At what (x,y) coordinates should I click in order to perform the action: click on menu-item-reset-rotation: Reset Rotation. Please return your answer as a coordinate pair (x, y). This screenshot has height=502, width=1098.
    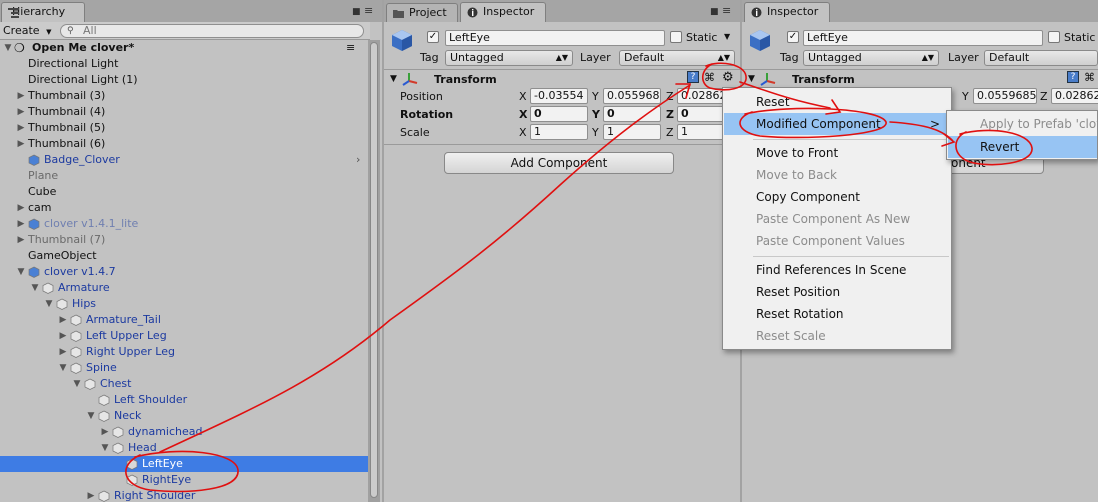
    Looking at the image, I should click on (837, 314).